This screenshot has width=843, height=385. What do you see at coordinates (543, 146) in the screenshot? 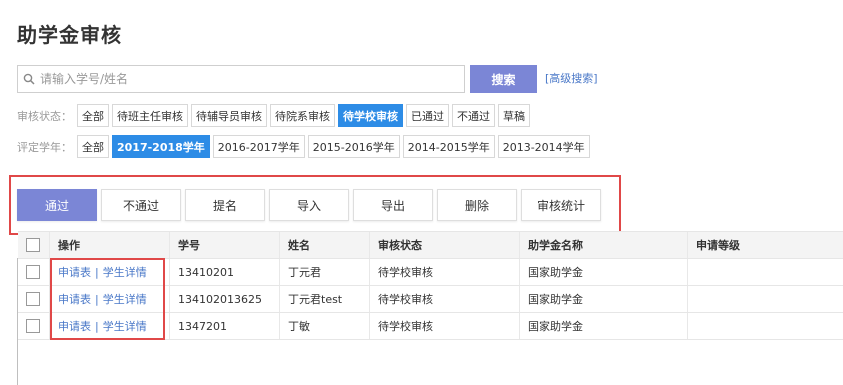
I see `year-chip-2013-2014: 2013-2014学年` at bounding box center [543, 146].